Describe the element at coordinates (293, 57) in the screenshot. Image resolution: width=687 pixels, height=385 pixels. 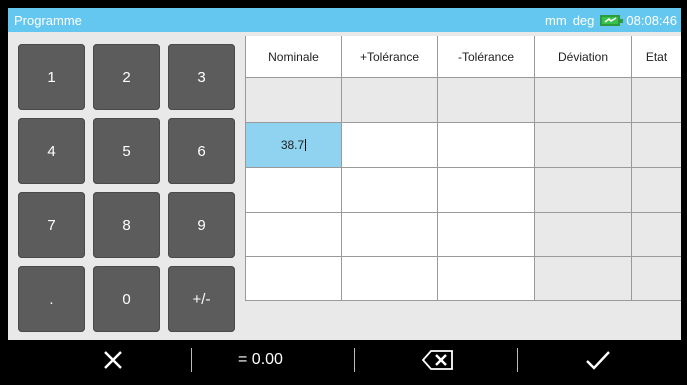
I see `header-nominale: Nominale` at that location.